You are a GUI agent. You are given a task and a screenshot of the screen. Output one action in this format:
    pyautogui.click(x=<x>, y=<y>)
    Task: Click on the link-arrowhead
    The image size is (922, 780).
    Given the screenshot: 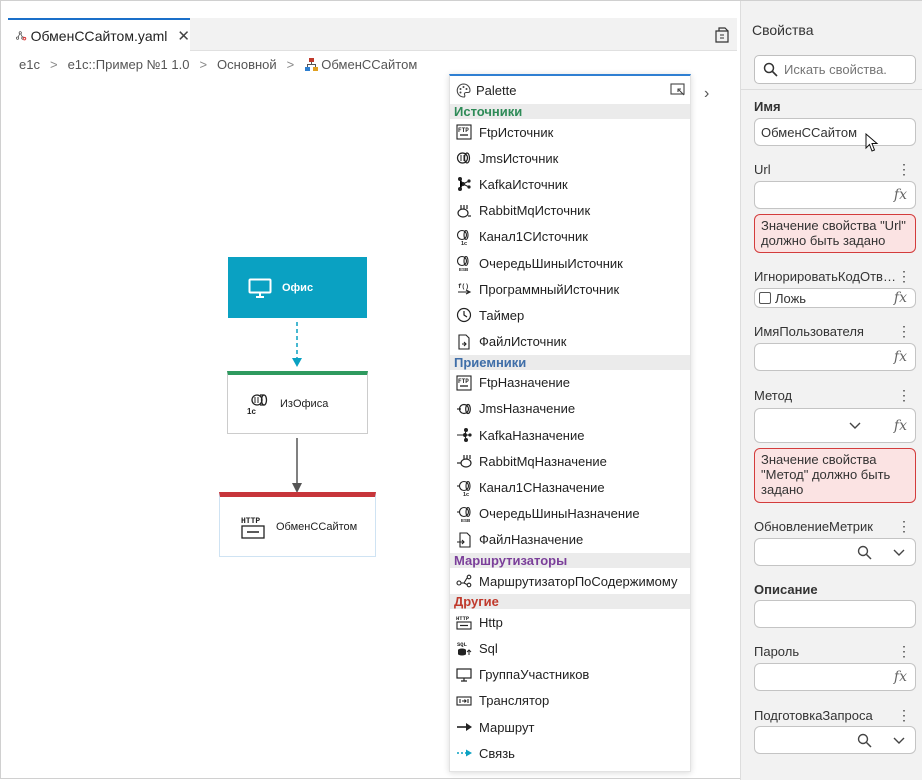 What is the action you would take?
    pyautogui.click(x=297, y=362)
    